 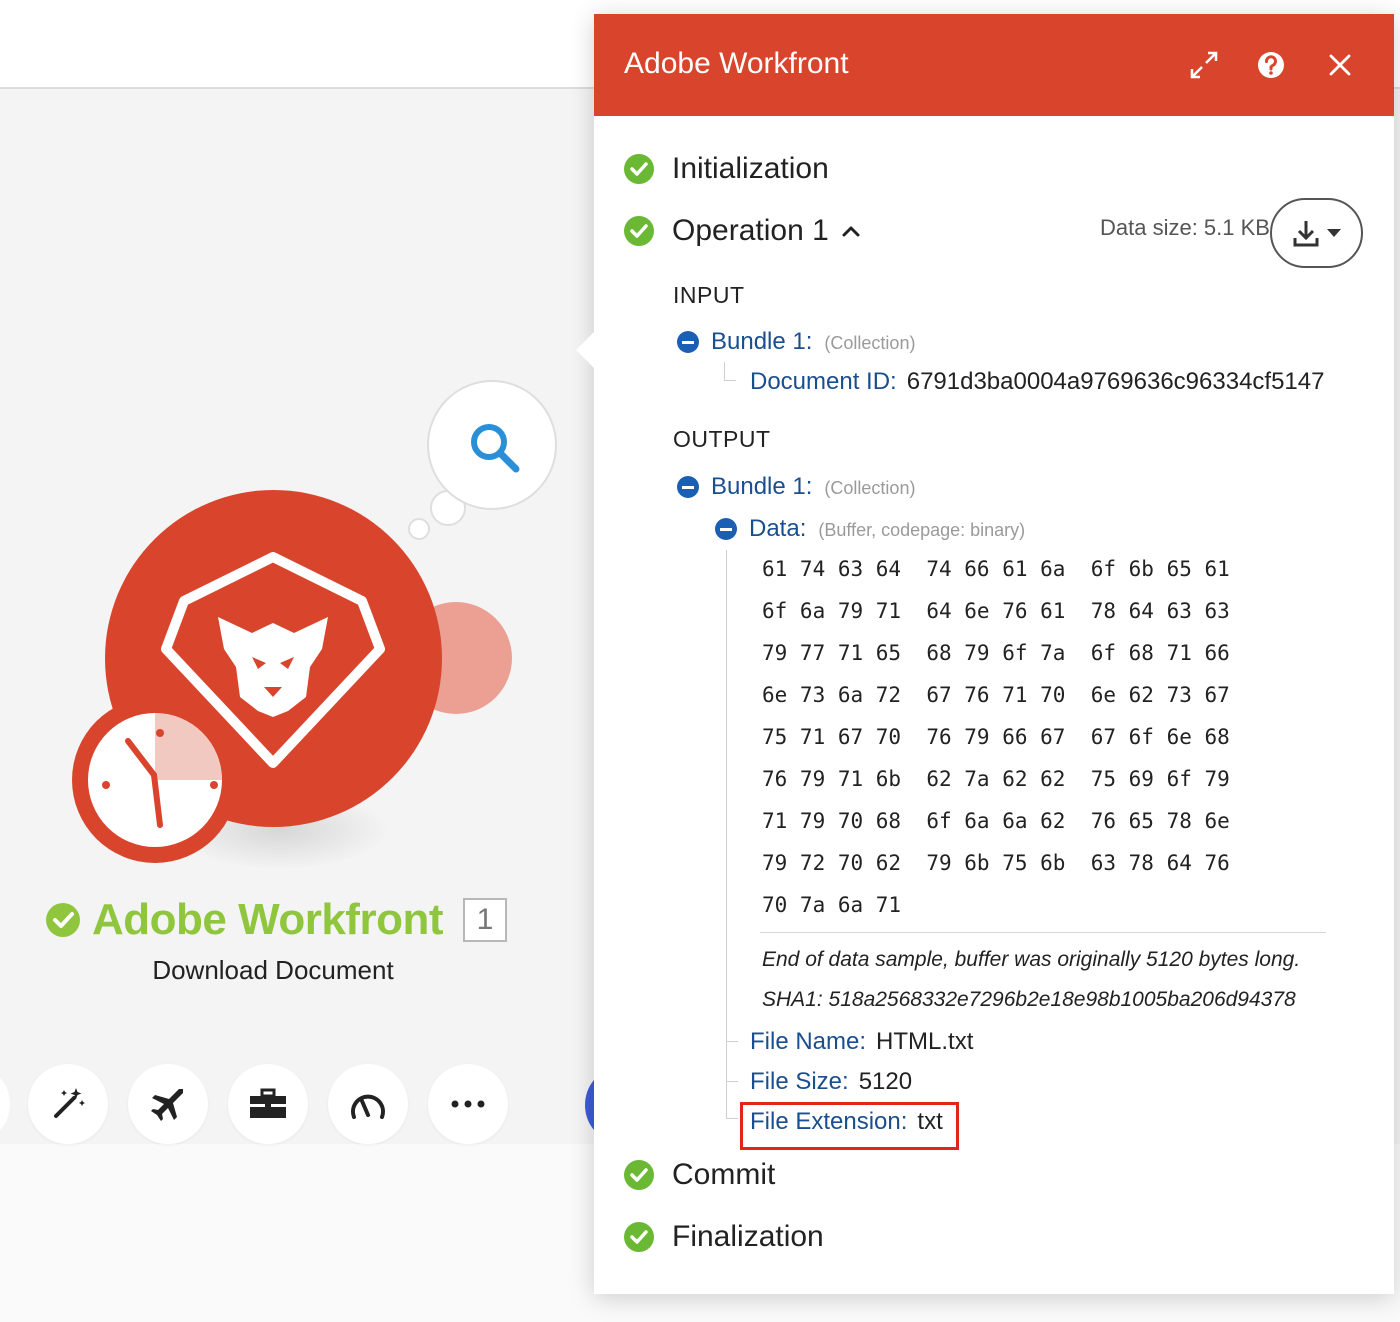 I want to click on gauge-button, so click(x=368, y=1104).